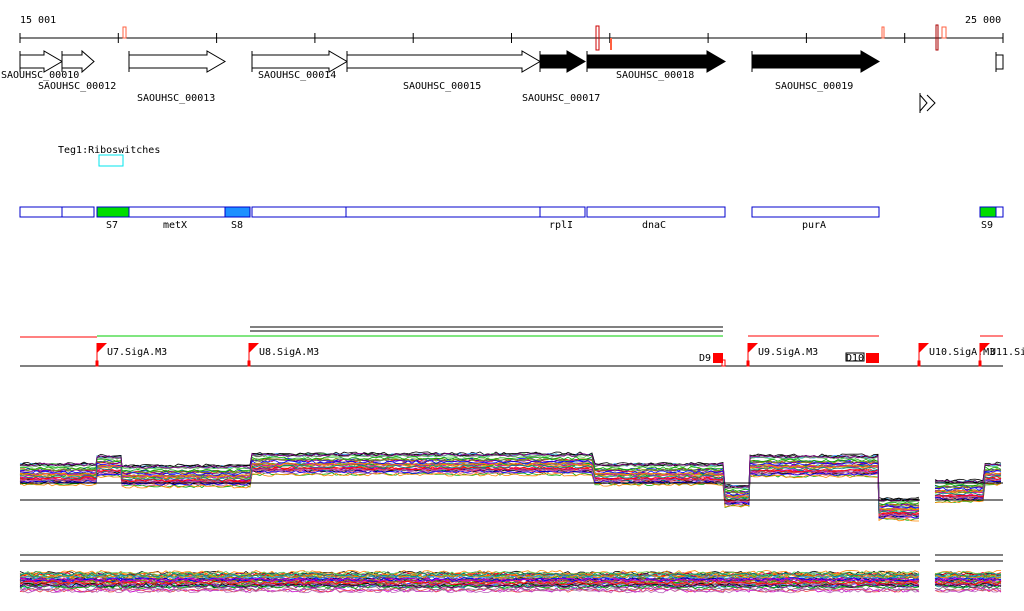  What do you see at coordinates (511, 33) in the screenshot?
I see `ruler: 15 001 25 000` at bounding box center [511, 33].